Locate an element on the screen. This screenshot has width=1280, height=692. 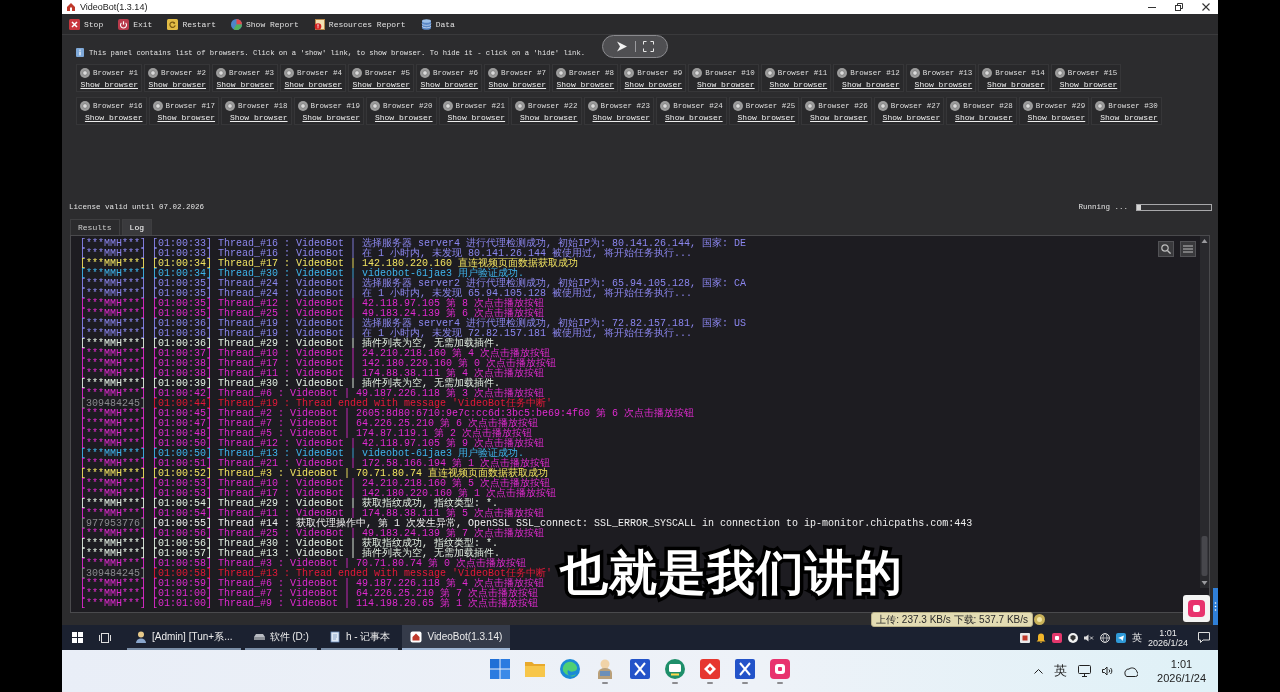
globe-icon is located at coordinates (1104, 637).